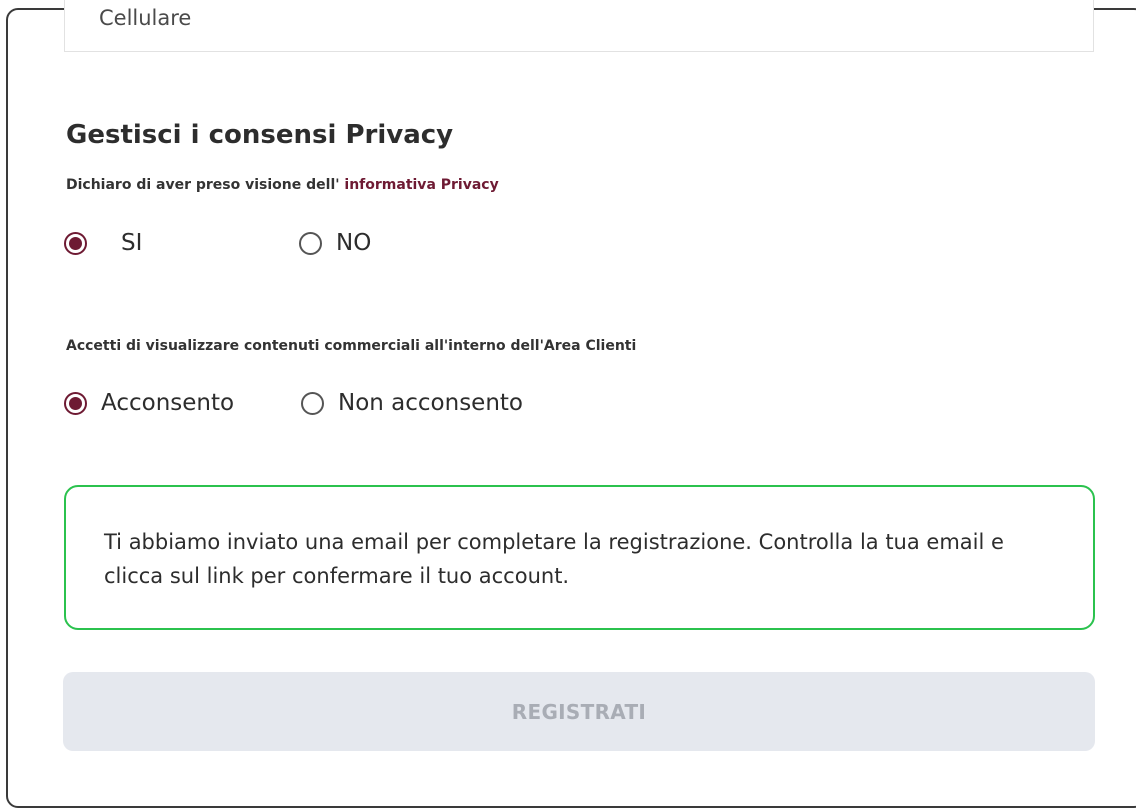  What do you see at coordinates (132, 243) in the screenshot?
I see `privacy-radio-si-label: SI` at bounding box center [132, 243].